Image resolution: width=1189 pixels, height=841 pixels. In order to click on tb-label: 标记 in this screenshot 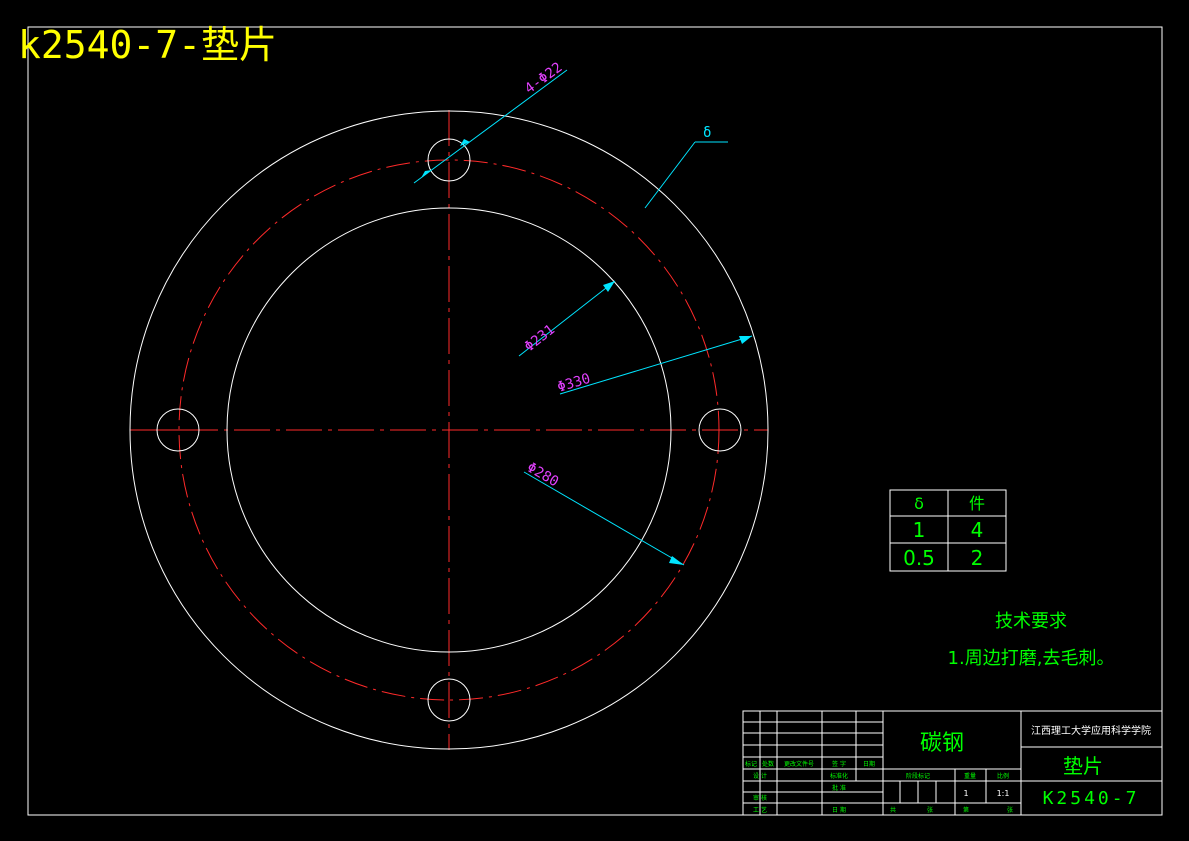, I will do `click(751, 764)`.